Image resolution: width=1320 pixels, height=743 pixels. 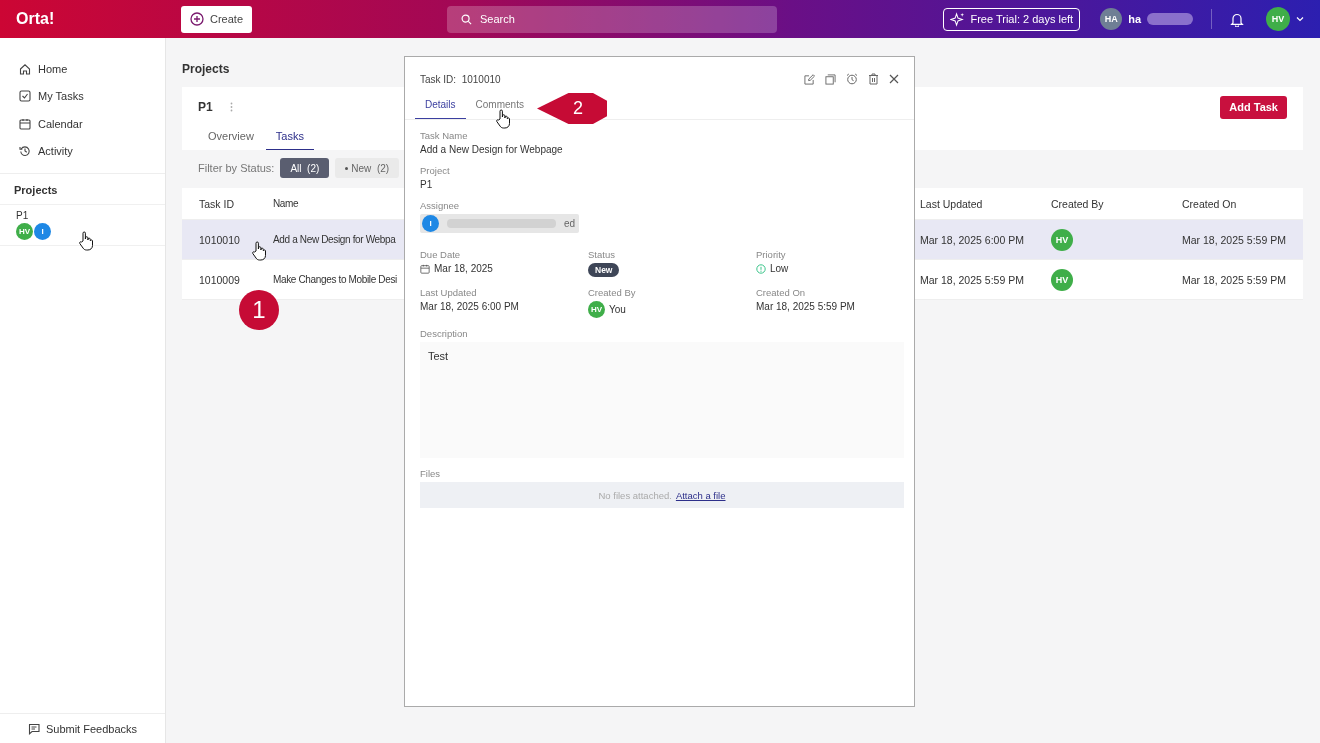 I want to click on field-value: Mar 18, 2025 5:59 PM, so click(x=806, y=306).